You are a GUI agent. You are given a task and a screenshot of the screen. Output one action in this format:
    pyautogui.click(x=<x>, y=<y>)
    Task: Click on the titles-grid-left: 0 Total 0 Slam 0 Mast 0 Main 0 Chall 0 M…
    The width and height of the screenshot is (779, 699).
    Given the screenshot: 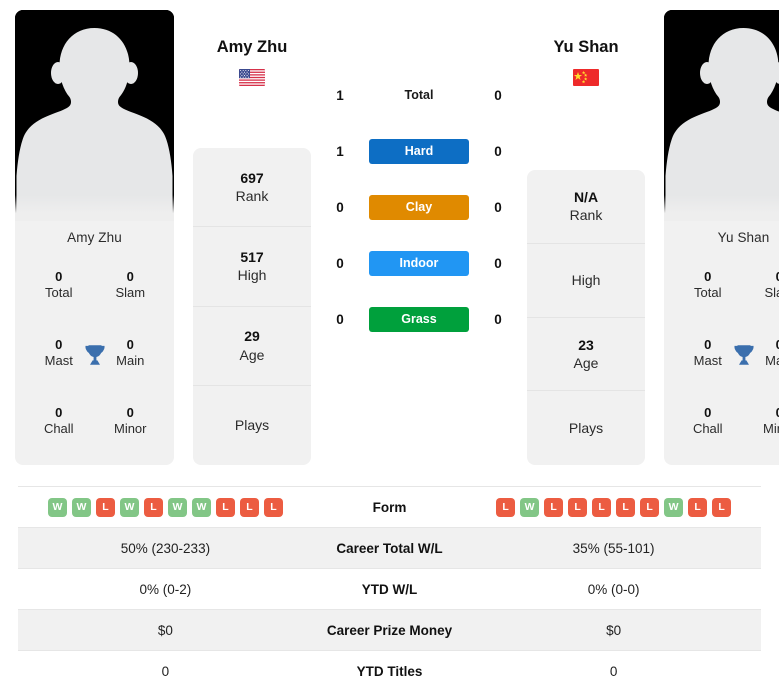 What is the action you would take?
    pyautogui.click(x=94, y=355)
    